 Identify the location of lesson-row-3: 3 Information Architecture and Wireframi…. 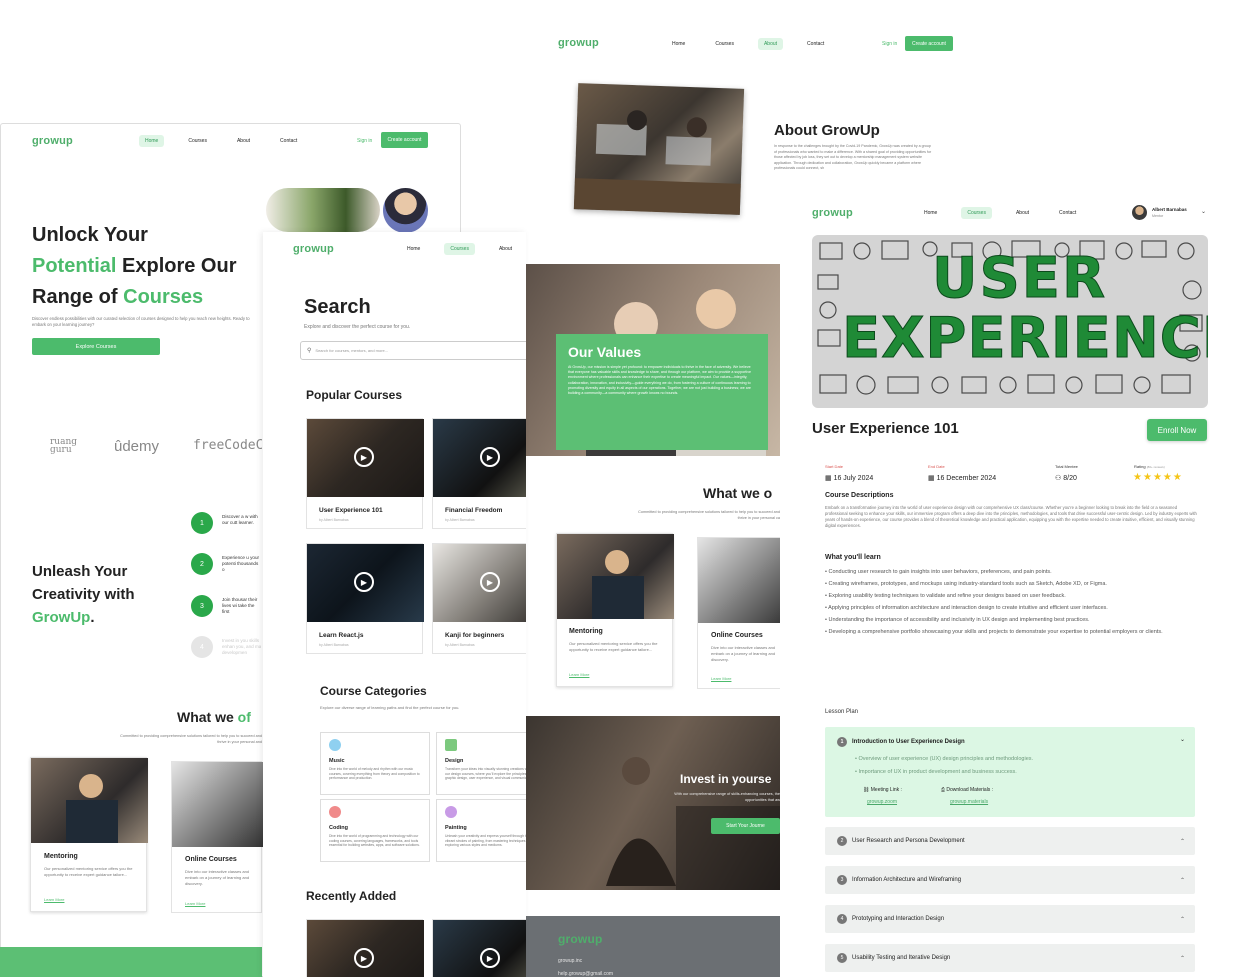
(1010, 880).